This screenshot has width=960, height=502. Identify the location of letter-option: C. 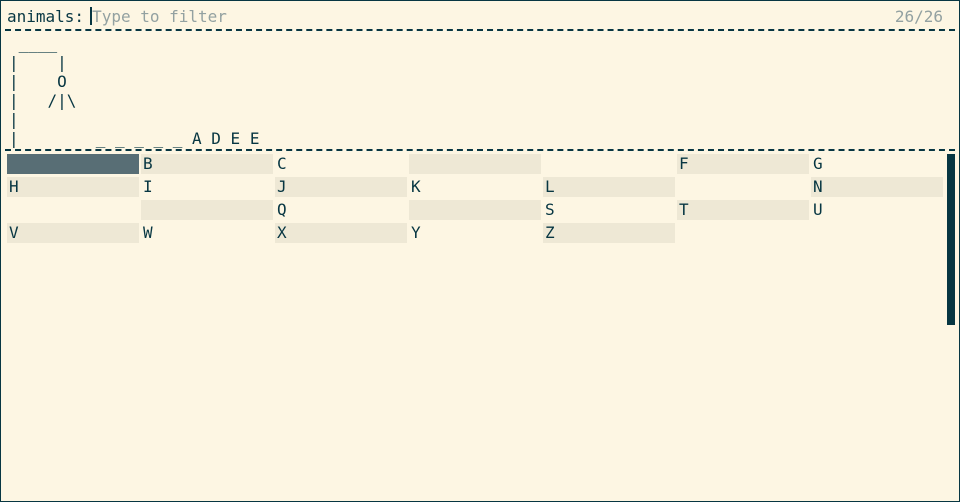
(341, 164).